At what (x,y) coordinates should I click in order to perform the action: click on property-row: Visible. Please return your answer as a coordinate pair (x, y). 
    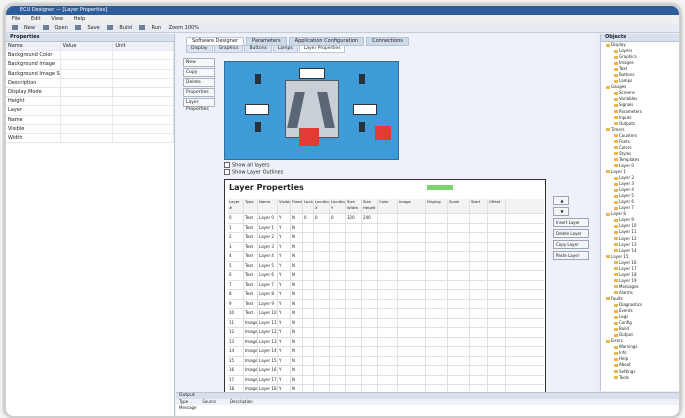
    Looking at the image, I should click on (90, 129).